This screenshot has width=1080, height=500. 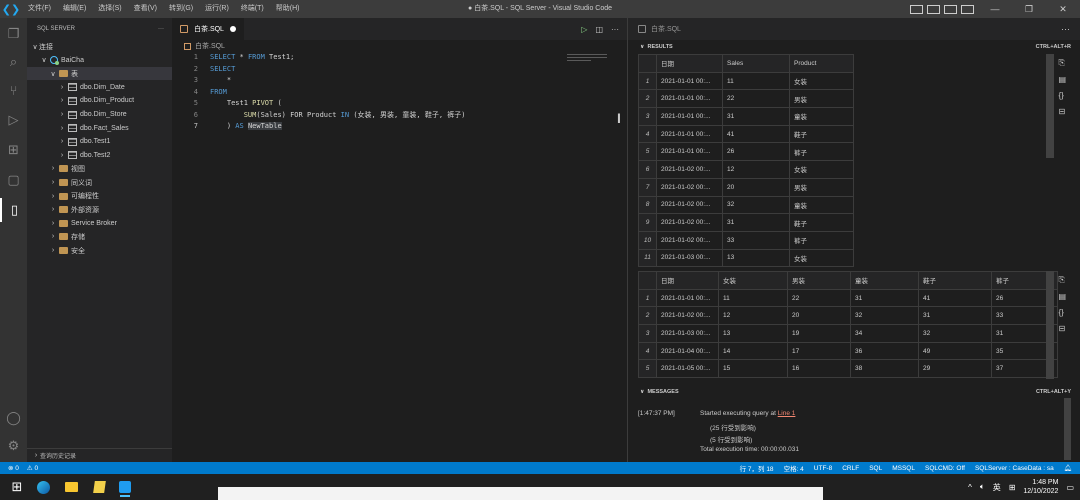 What do you see at coordinates (392, 104) in the screenshot?
I see `code-line: 5 Test1 PIVOT (` at bounding box center [392, 104].